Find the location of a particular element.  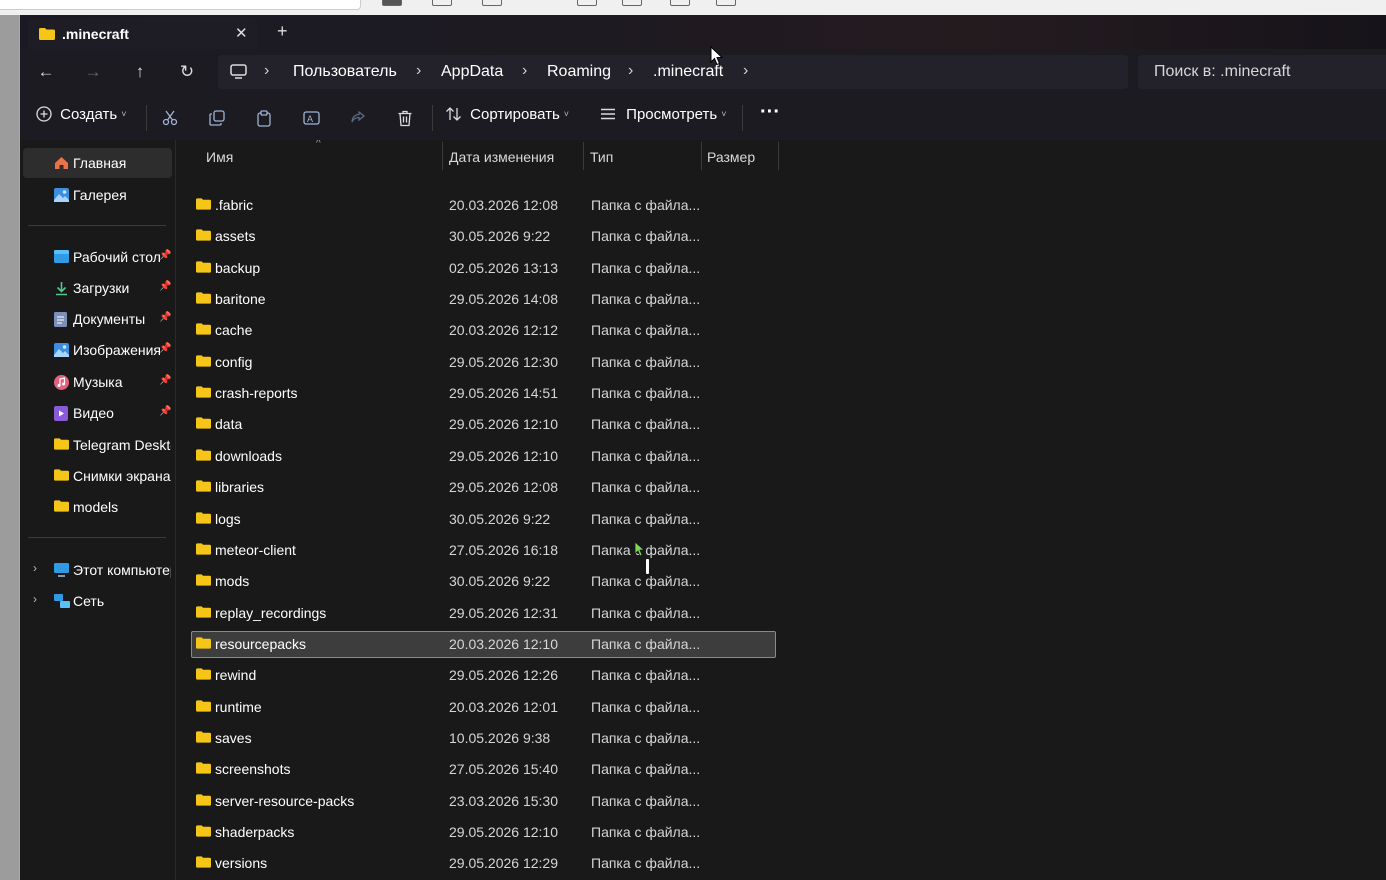

sidebar-item-this-pc: › Этот компьютер is located at coordinates (97, 570).